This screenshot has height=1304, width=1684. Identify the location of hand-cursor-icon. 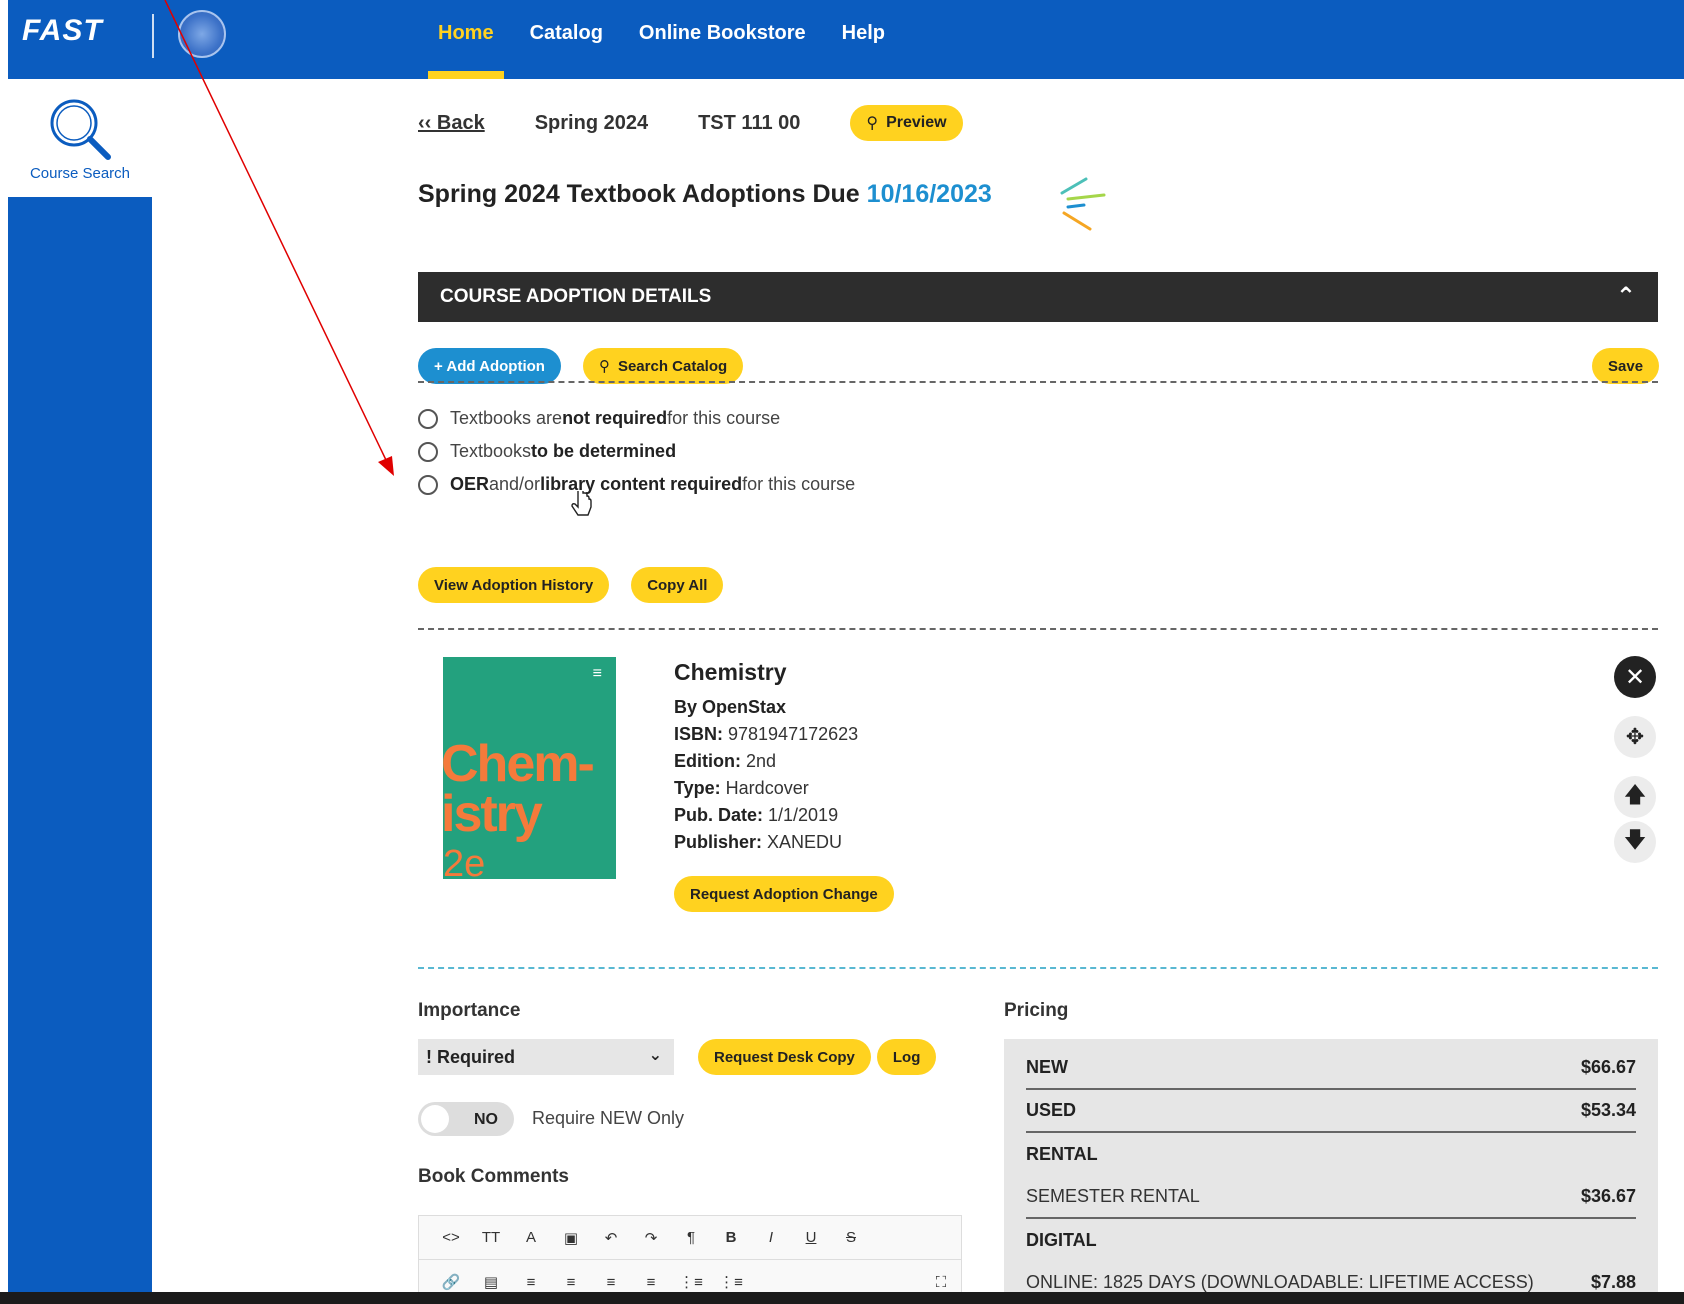
(581, 503).